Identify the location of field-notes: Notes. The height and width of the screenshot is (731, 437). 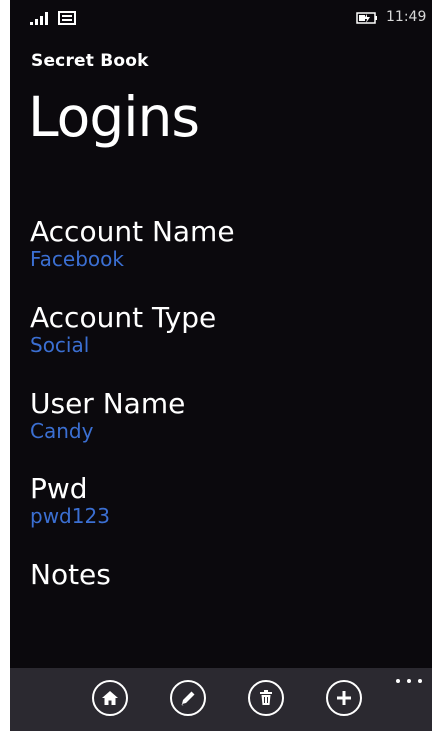
(70, 575).